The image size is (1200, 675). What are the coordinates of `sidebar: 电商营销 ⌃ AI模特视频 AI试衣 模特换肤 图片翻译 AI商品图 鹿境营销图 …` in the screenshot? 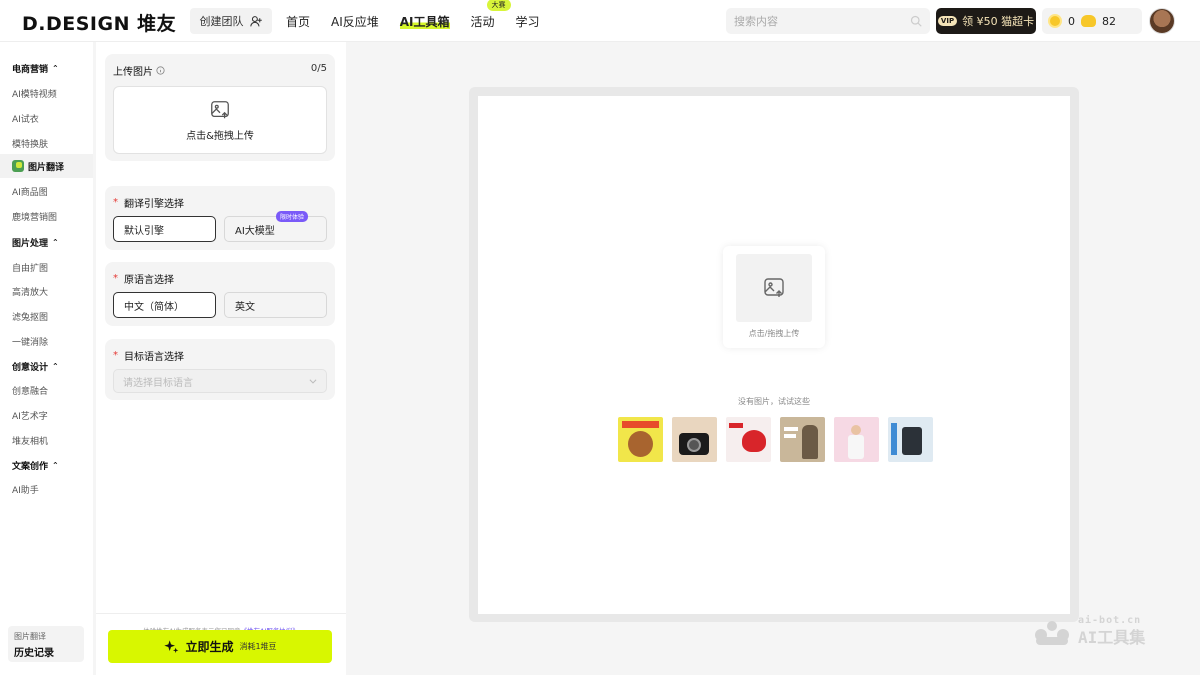 It's located at (46, 358).